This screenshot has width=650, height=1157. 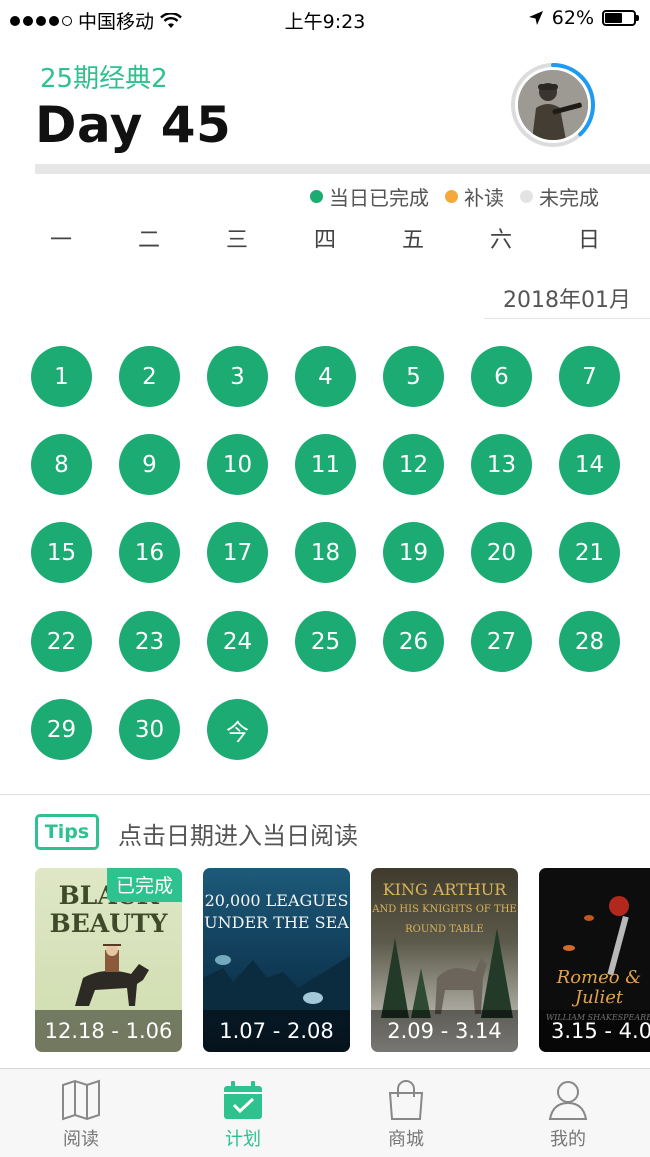 I want to click on calendar-day: 15, so click(x=61, y=552).